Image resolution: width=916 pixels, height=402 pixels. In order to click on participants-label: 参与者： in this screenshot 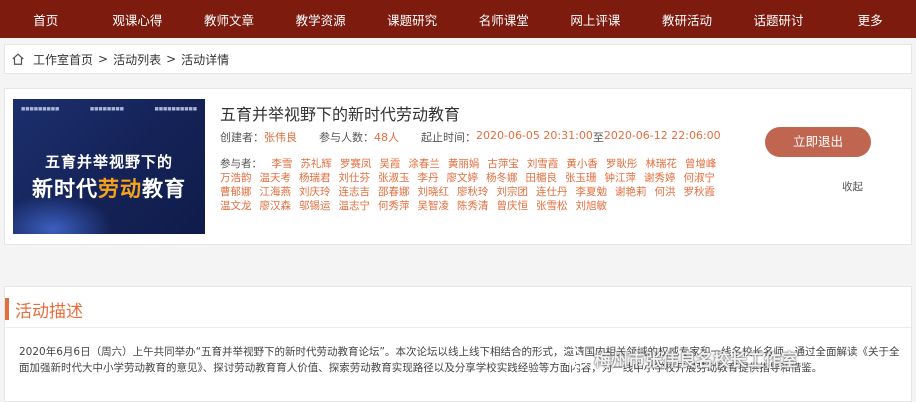, I will do `click(241, 164)`.